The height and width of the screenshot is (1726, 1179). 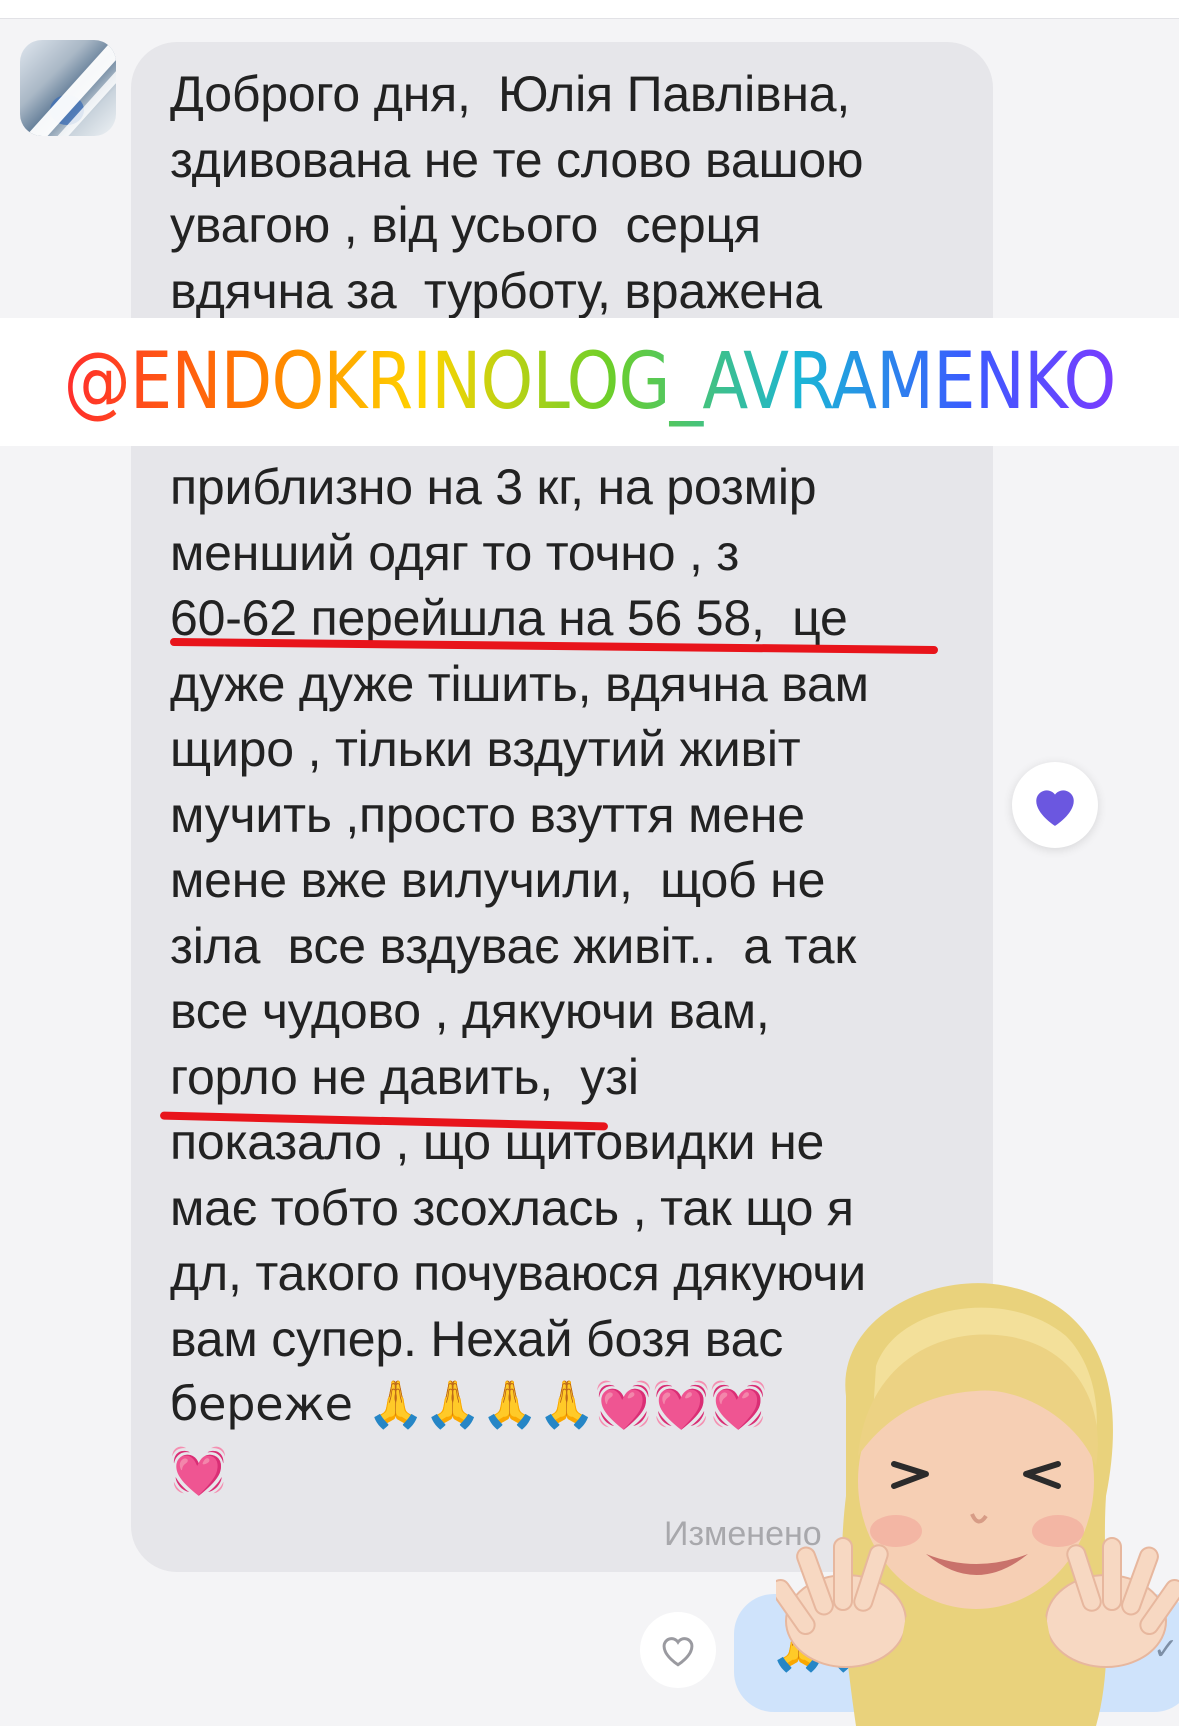 What do you see at coordinates (513, 945) in the screenshot?
I see `message-line: зіла все вздуває живіт.. а так` at bounding box center [513, 945].